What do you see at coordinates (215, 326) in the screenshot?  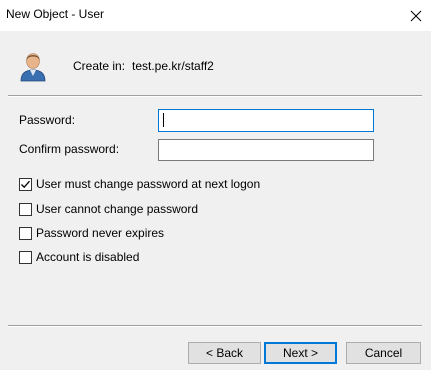 I see `bottom-divider` at bounding box center [215, 326].